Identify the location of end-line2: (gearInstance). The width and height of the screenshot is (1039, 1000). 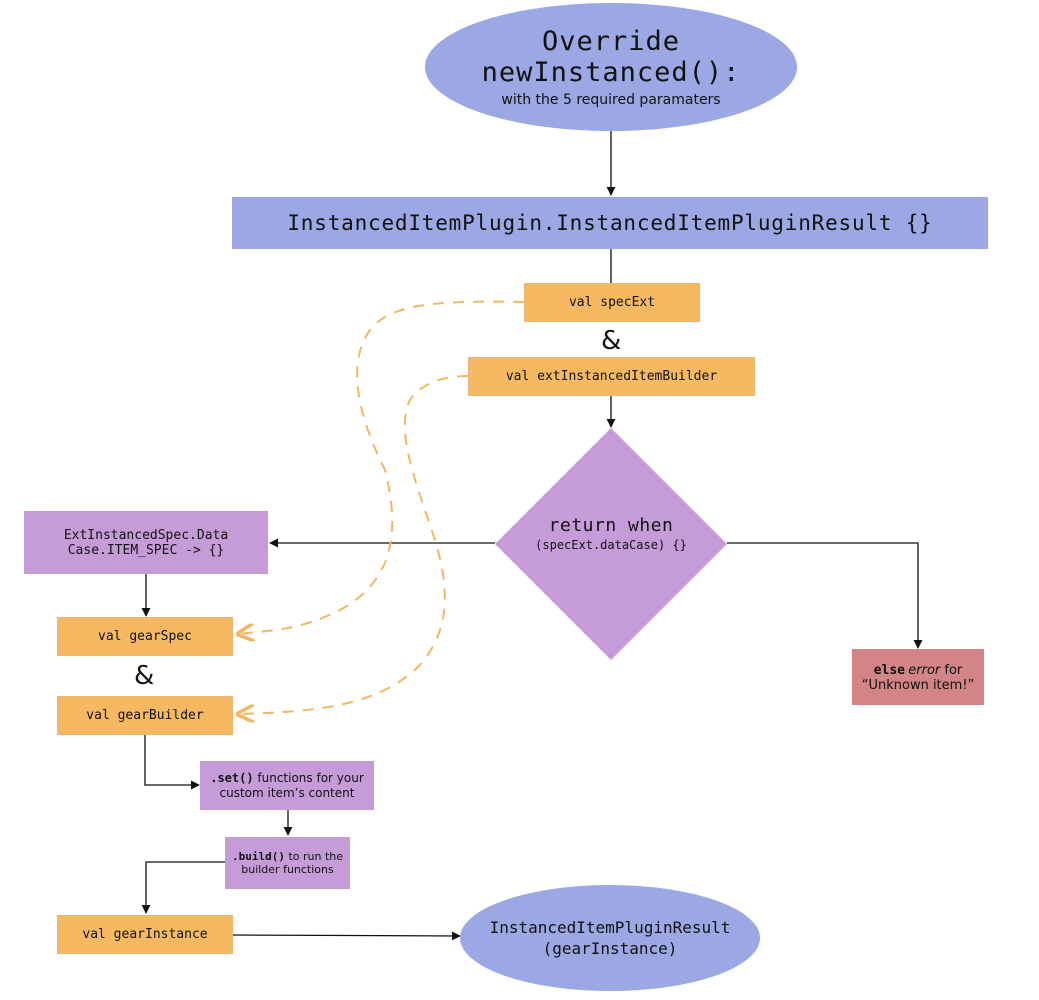
(610, 948).